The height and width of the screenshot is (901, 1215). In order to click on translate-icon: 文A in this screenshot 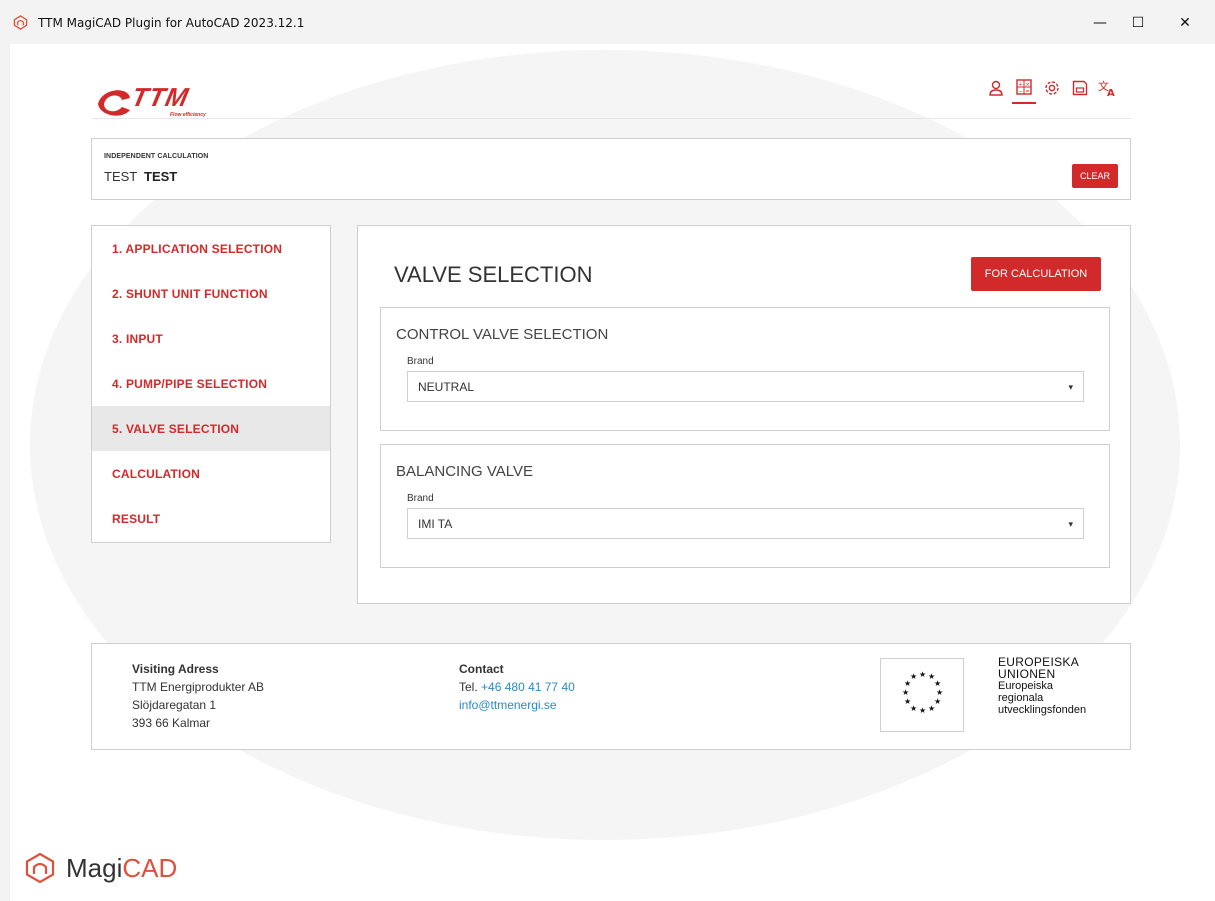, I will do `click(1108, 88)`.